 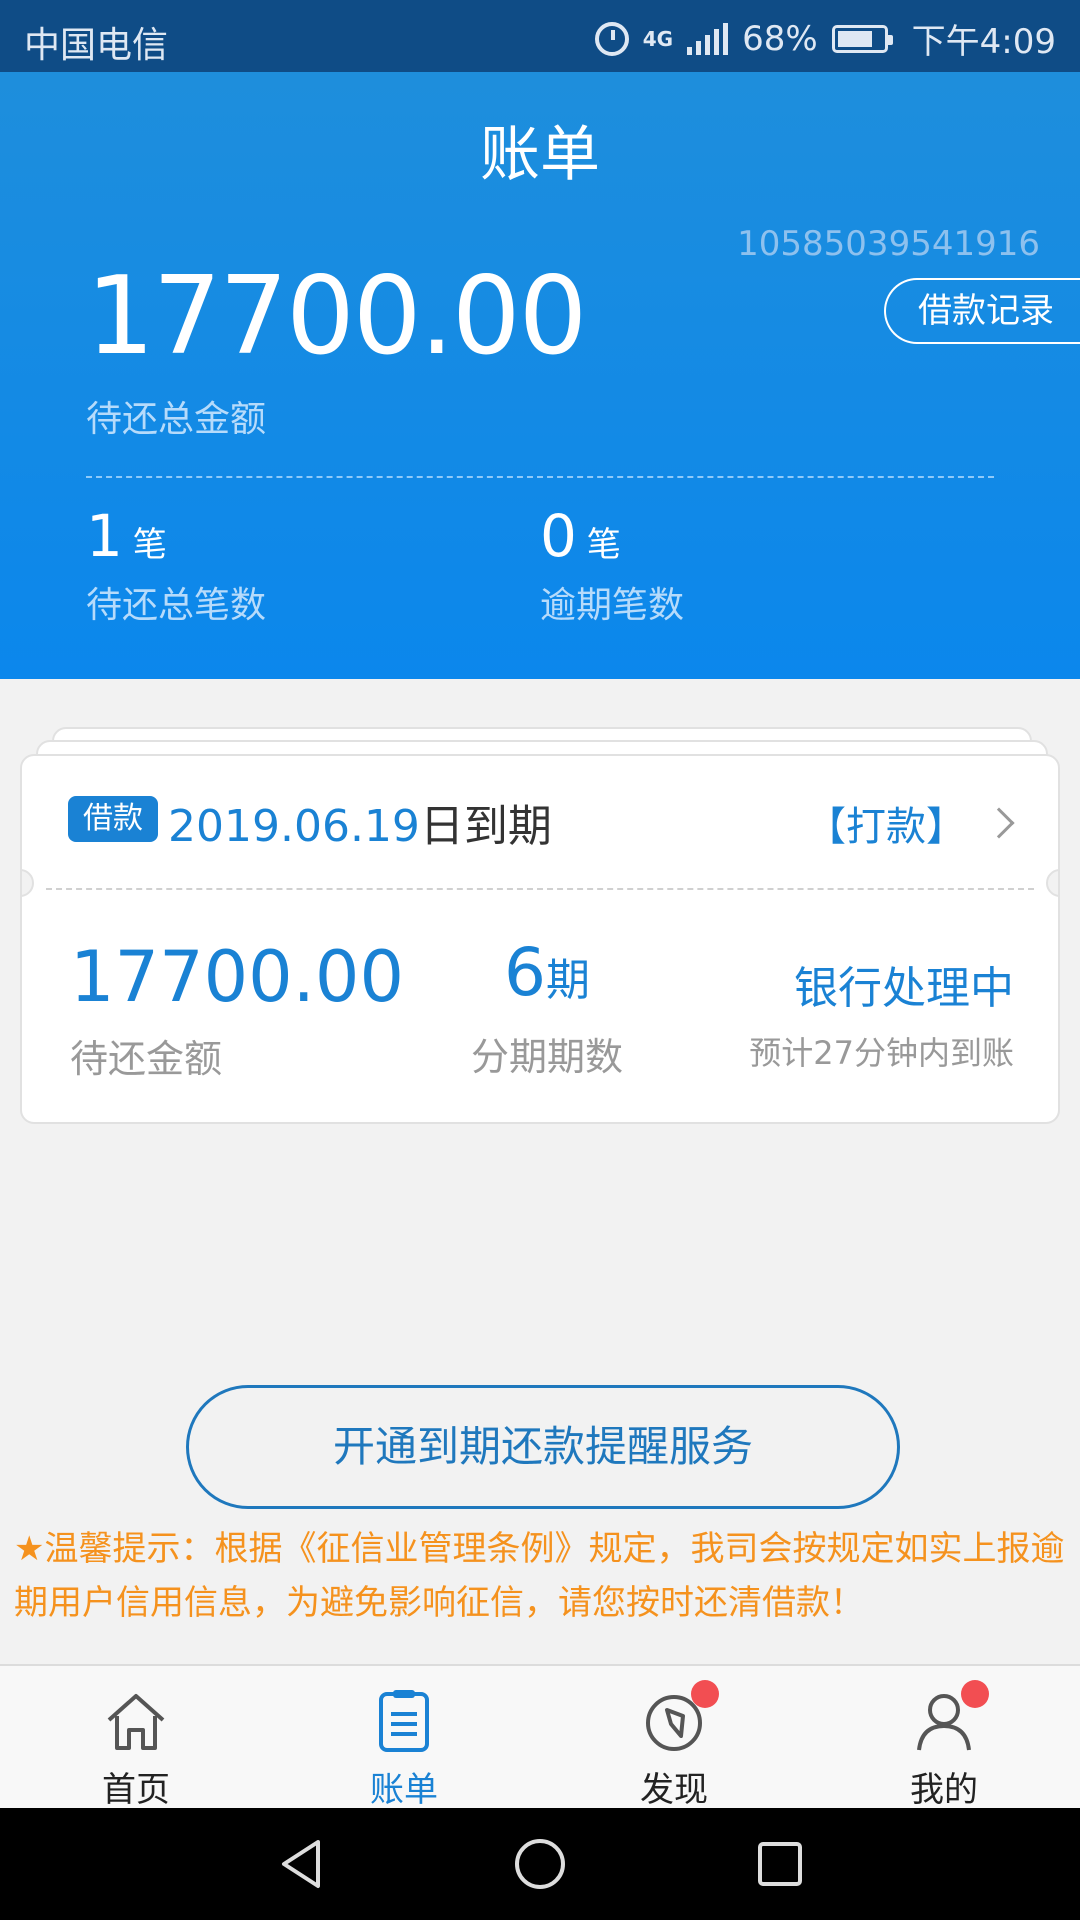 I want to click on mine-notification-dot, so click(x=975, y=1694).